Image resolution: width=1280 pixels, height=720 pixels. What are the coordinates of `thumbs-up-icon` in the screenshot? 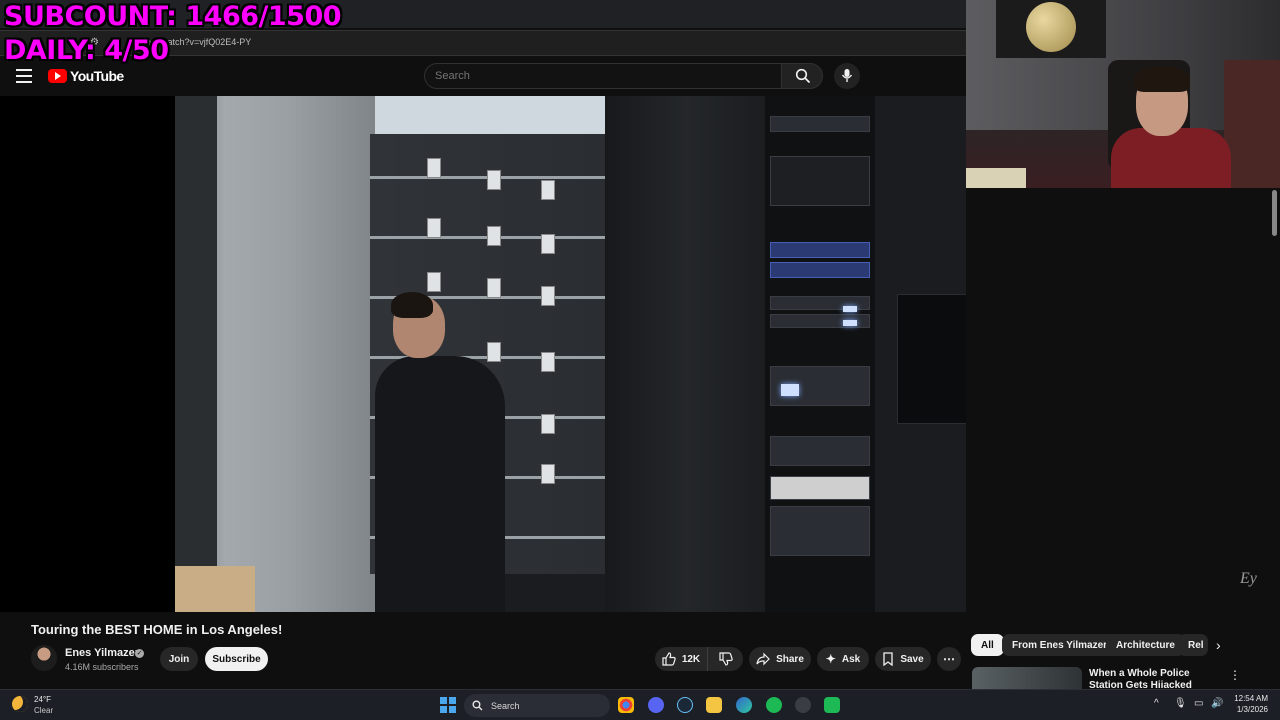 It's located at (669, 659).